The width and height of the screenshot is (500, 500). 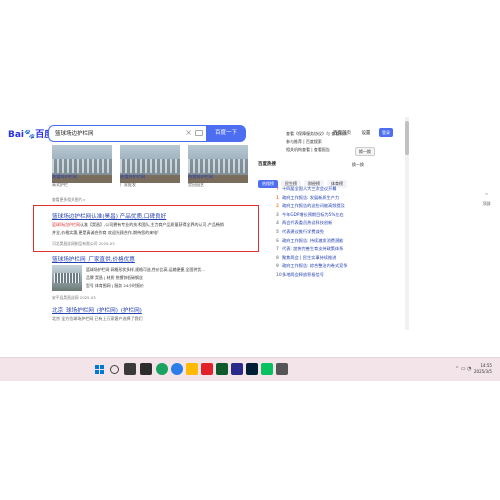 I want to click on photoshop-icon, so click(x=252, y=369).